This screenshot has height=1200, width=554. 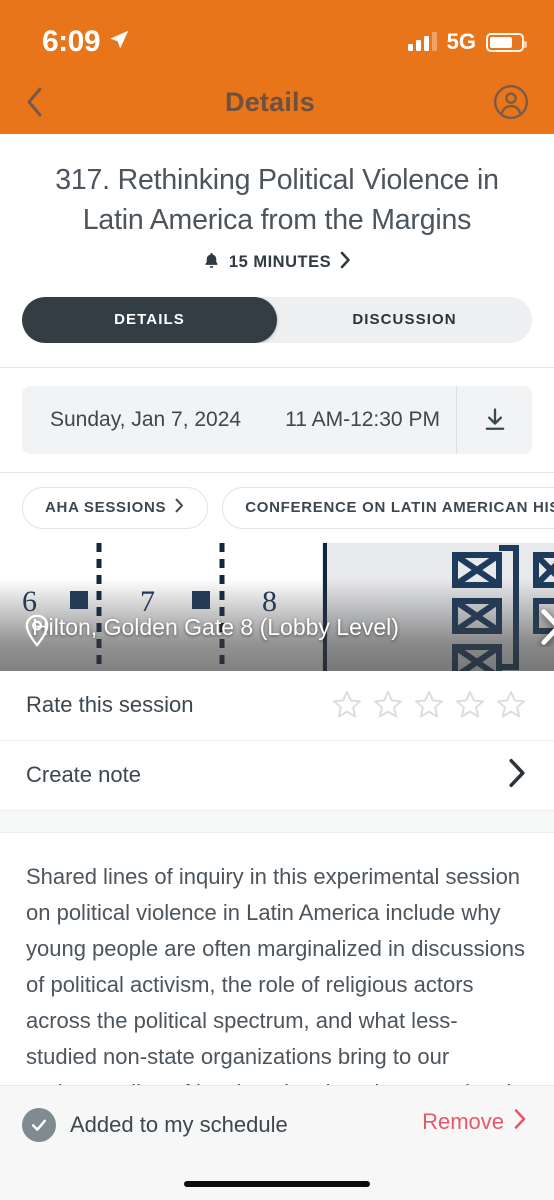 I want to click on remove-button: Remove, so click(x=475, y=1121).